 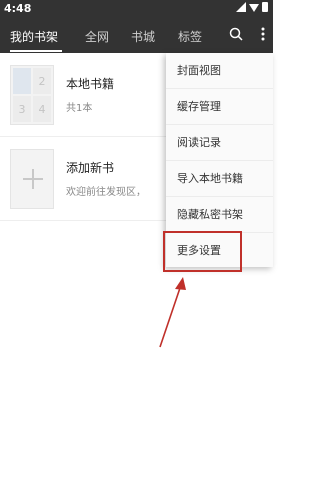 I want to click on signal-icon, so click(x=241, y=7).